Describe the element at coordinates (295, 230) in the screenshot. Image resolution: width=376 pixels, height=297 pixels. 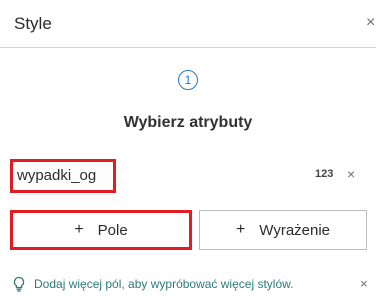
I see `add-expression-label: Wyrażenie` at that location.